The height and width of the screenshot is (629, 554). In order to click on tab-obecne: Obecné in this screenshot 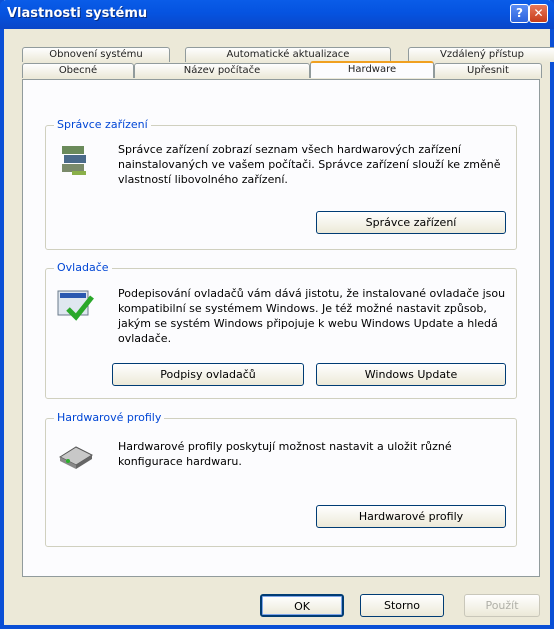, I will do `click(78, 70)`.